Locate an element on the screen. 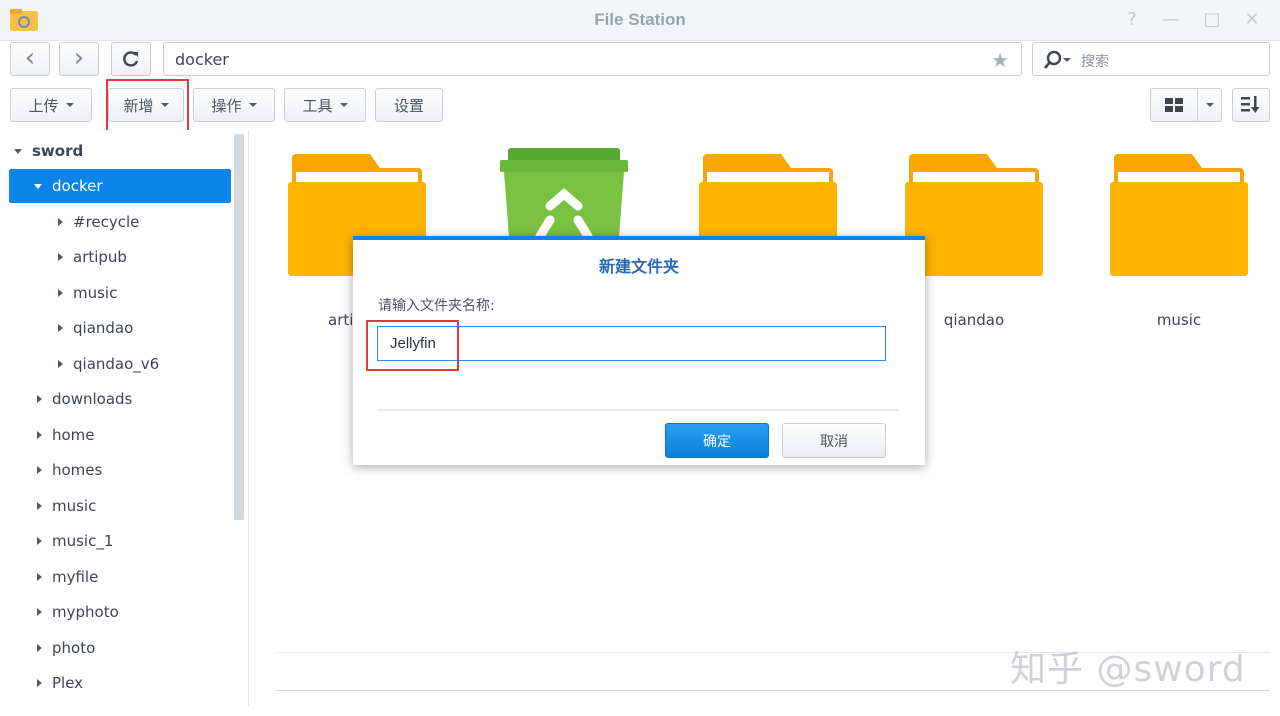 The width and height of the screenshot is (1280, 716). tree-item-label: artipub is located at coordinates (100, 257).